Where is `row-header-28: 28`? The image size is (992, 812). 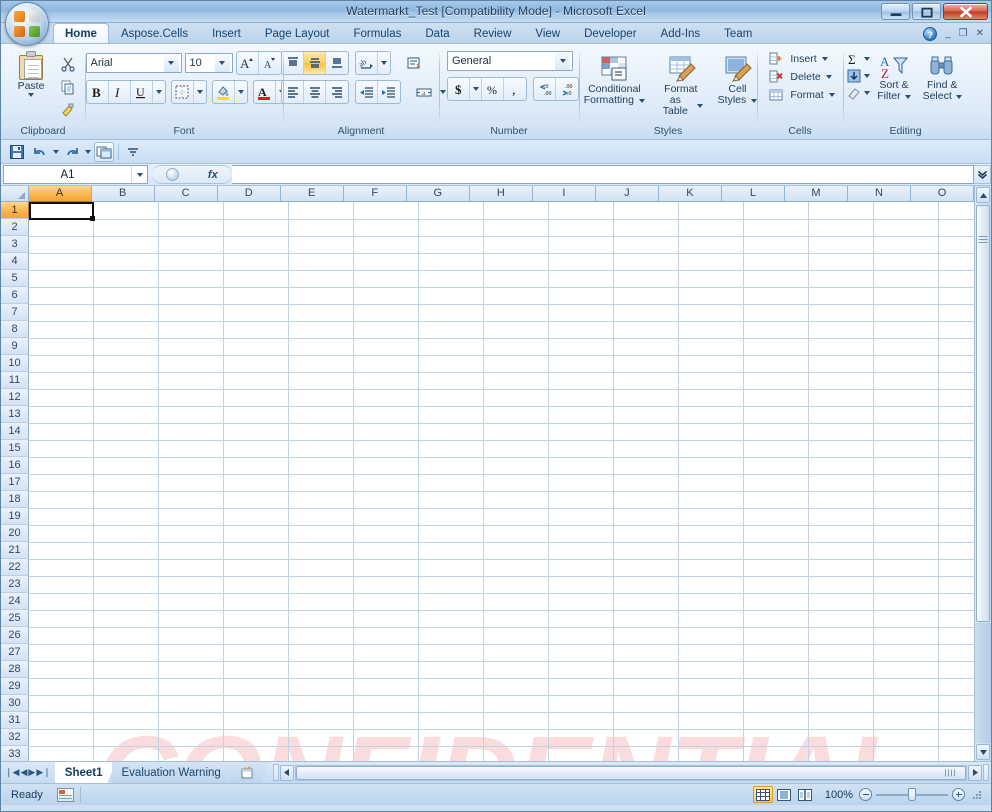 row-header-28: 28 is located at coordinates (15, 669).